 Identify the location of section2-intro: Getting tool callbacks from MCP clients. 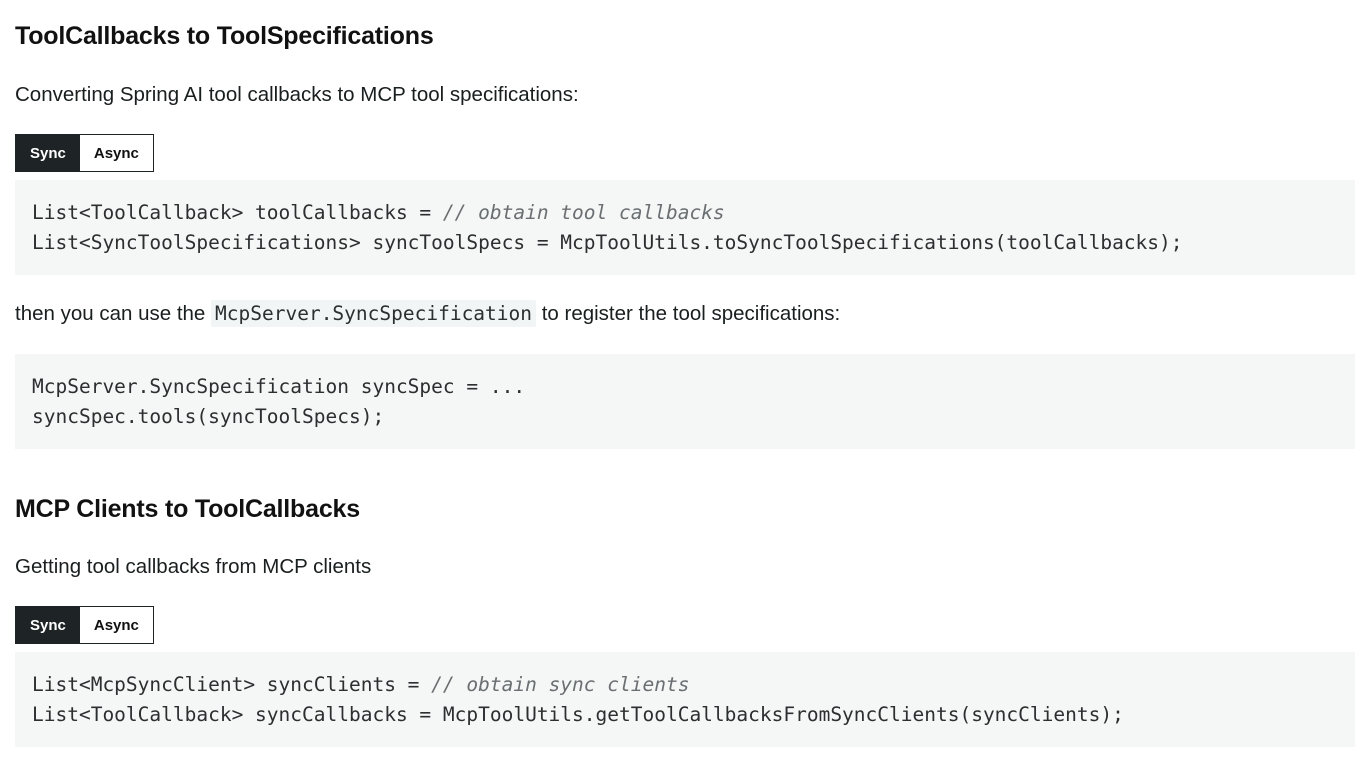
(193, 566).